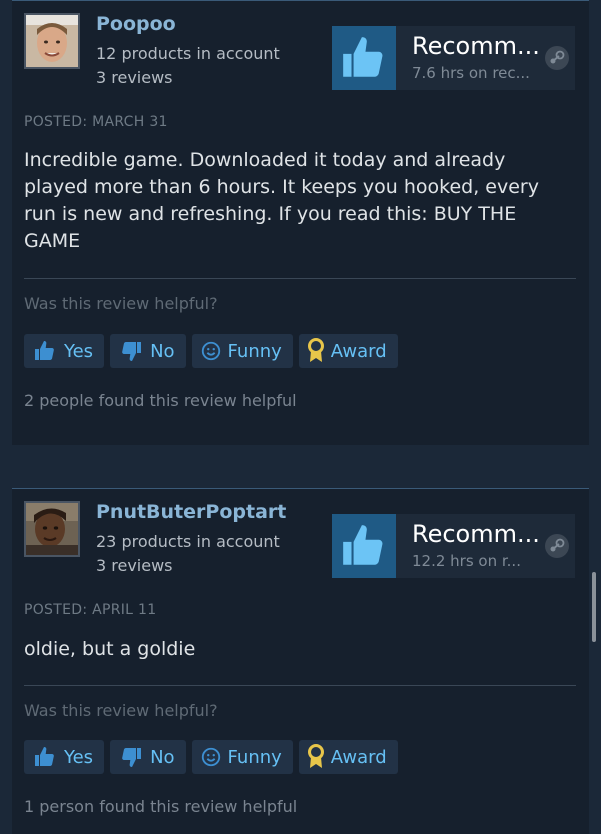 The image size is (601, 834). What do you see at coordinates (594, 607) in the screenshot?
I see `scrollbar` at bounding box center [594, 607].